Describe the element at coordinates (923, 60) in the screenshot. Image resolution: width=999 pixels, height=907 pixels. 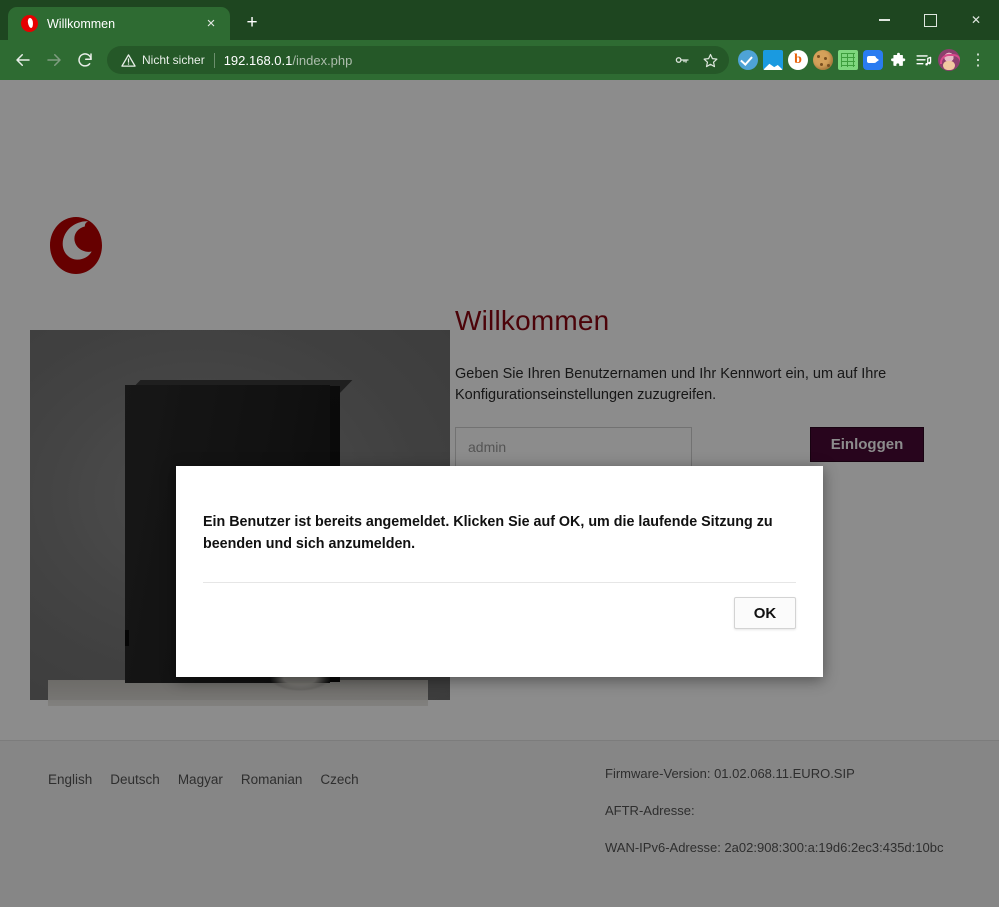
I see `reading-list-icon` at that location.